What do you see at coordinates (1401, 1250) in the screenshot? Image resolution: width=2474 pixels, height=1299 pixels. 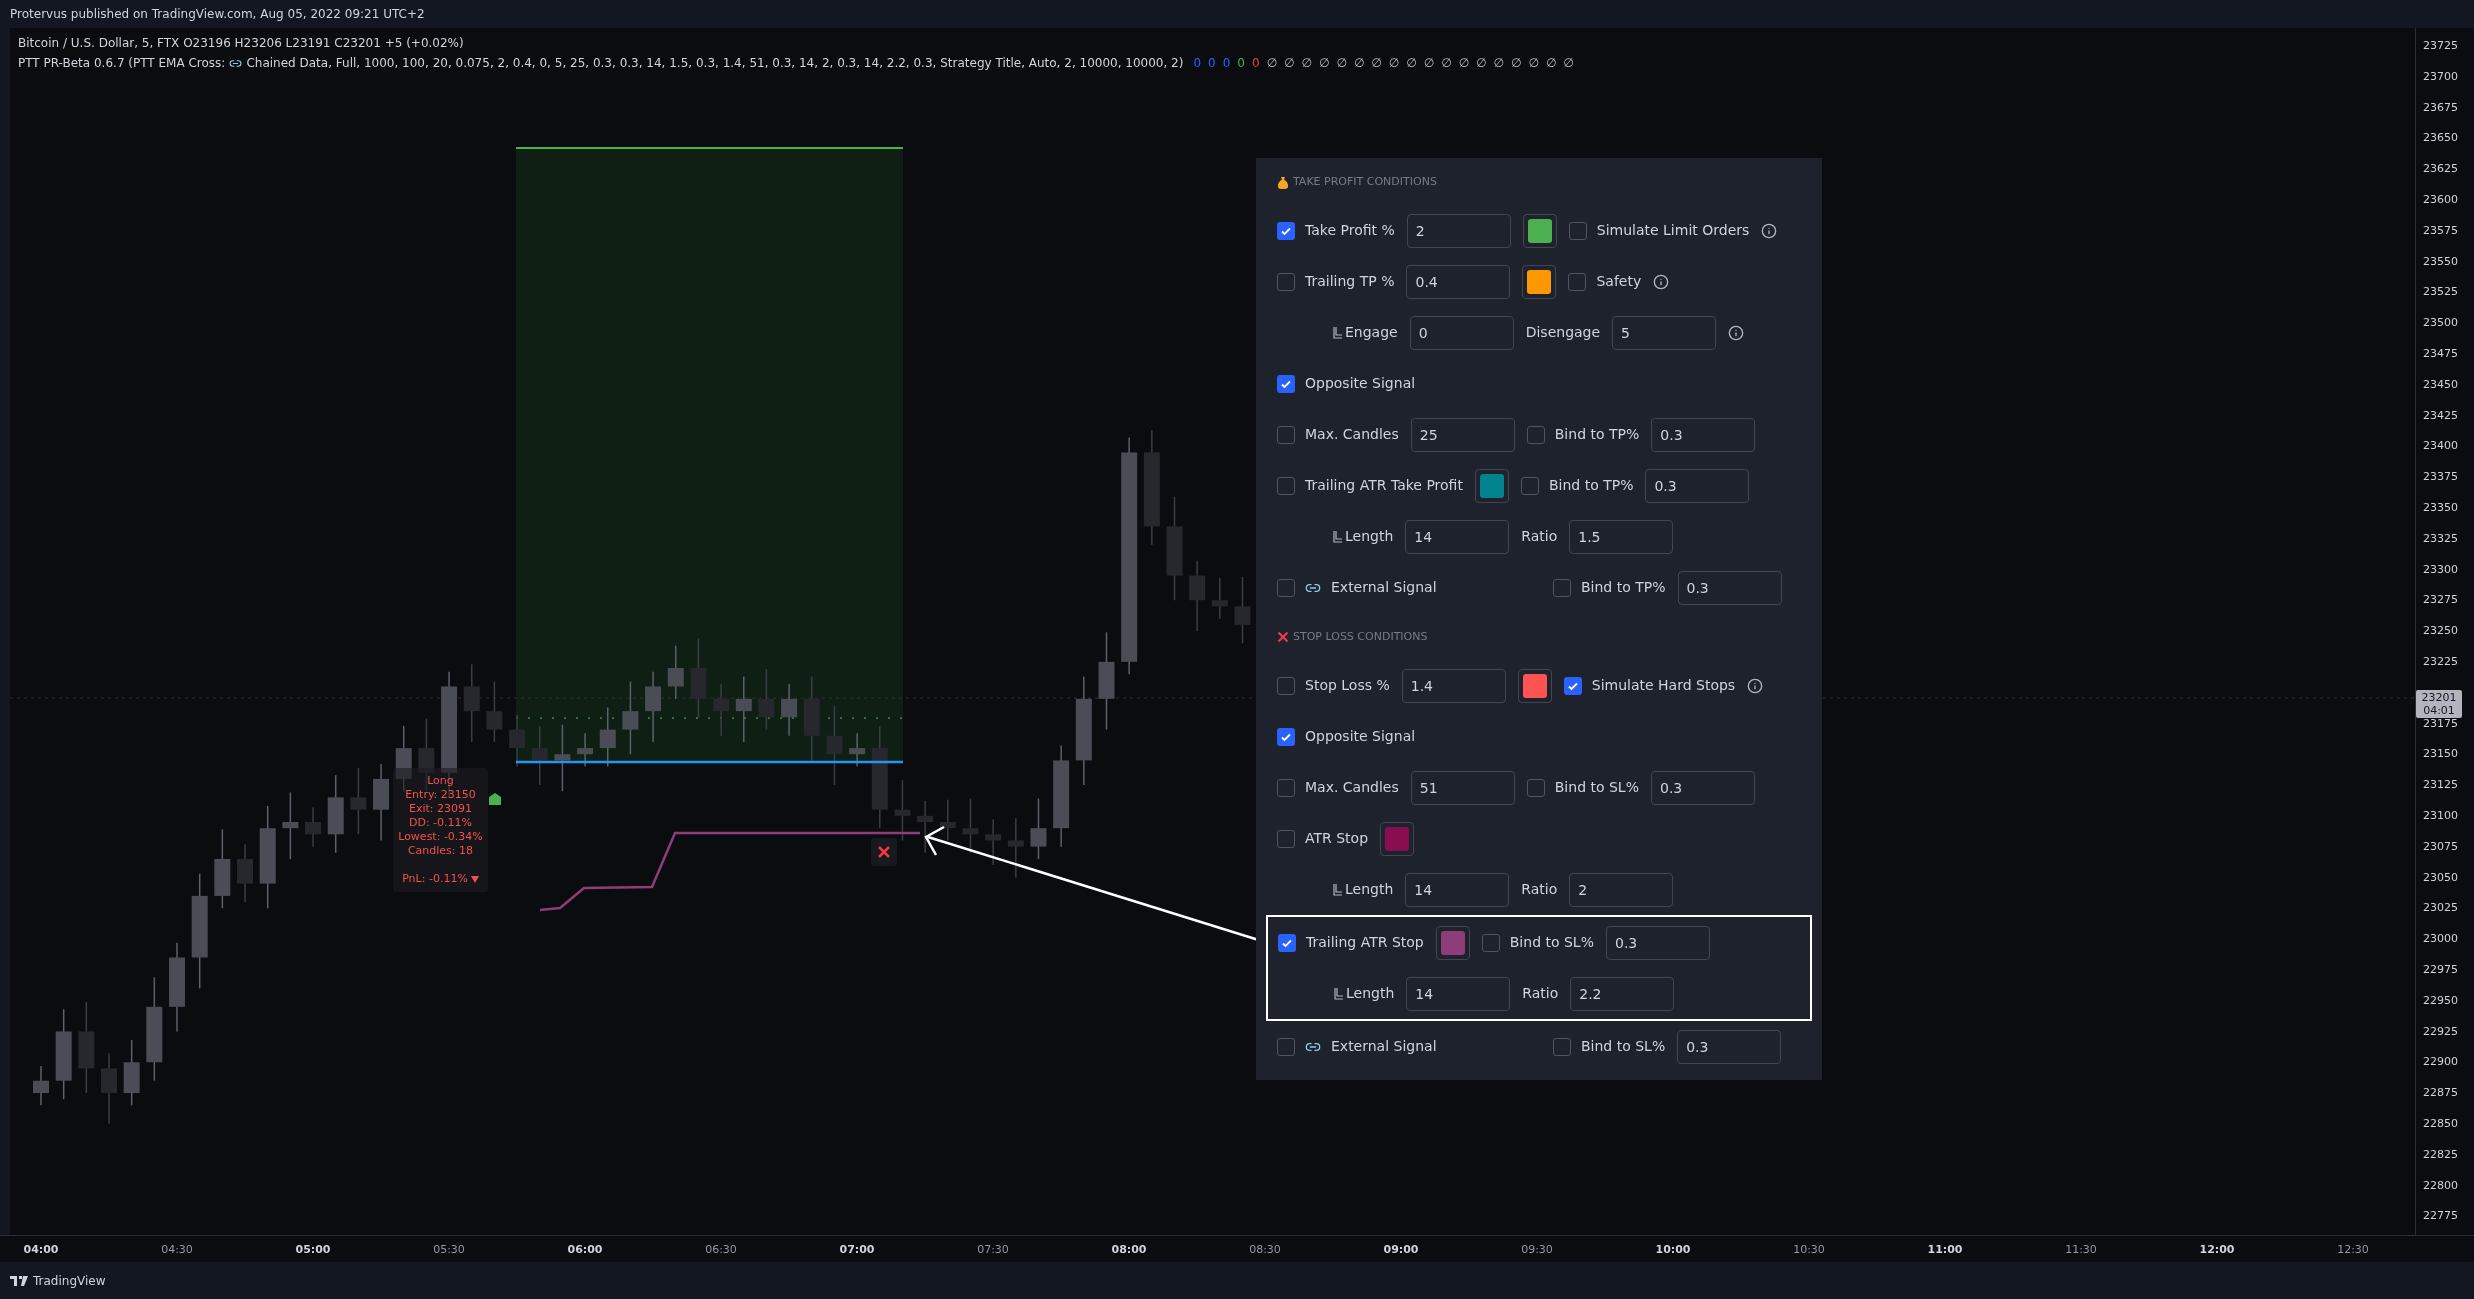 I see `time-tick: 09:00` at bounding box center [1401, 1250].